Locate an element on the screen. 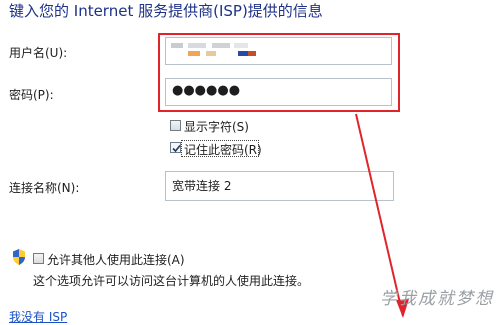 This screenshot has height=325, width=497. watermark: 学我成就梦想 is located at coordinates (437, 299).